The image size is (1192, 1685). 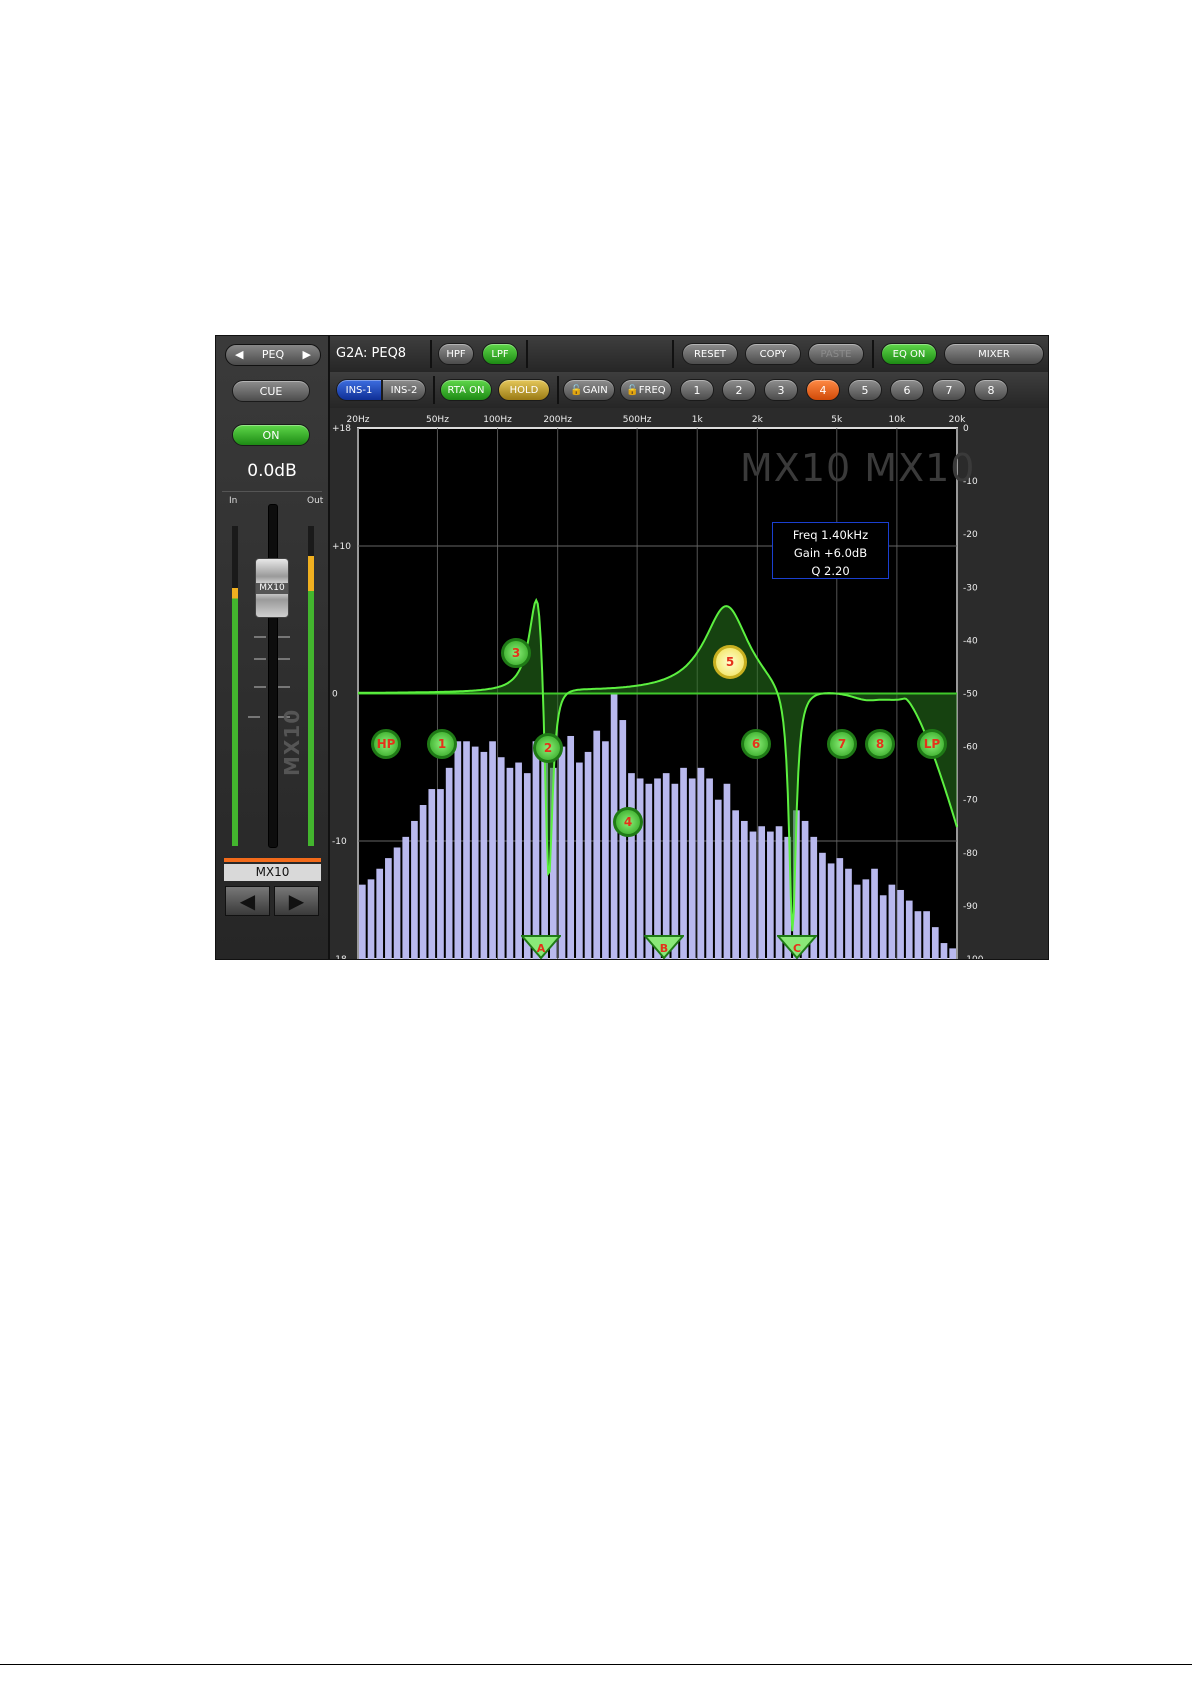 What do you see at coordinates (339, 957) in the screenshot?
I see `gain-tick-label: -18` at bounding box center [339, 957].